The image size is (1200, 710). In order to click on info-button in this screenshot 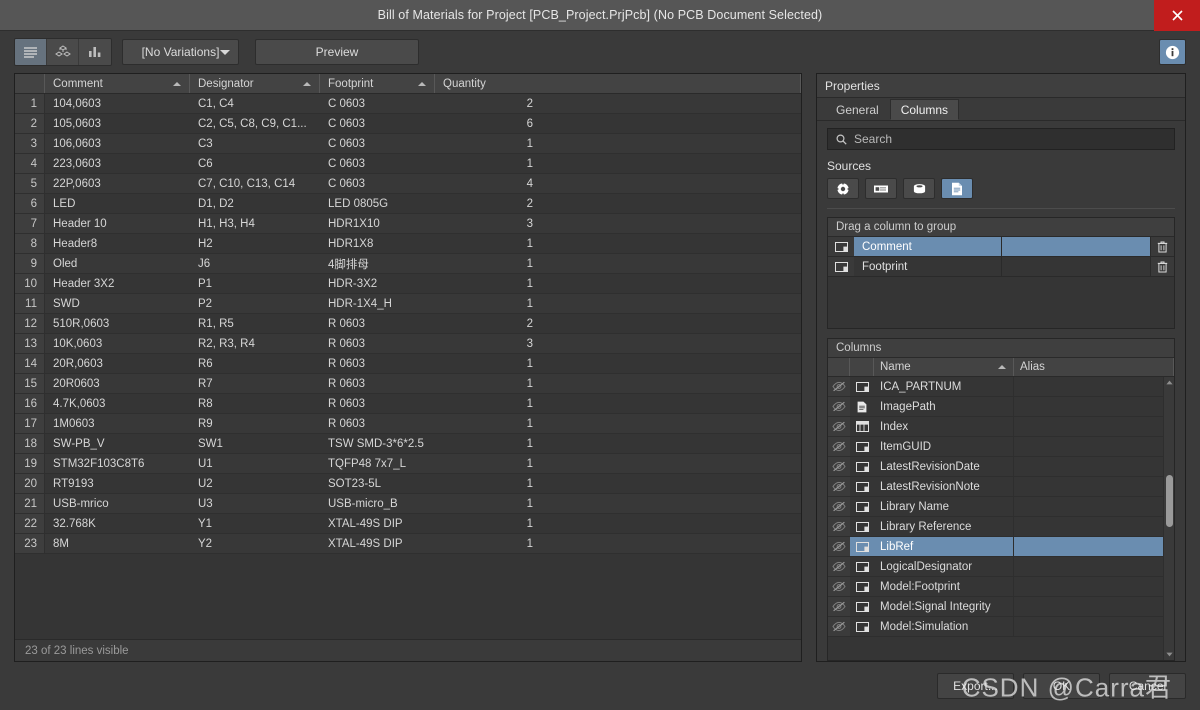, I will do `click(1172, 52)`.